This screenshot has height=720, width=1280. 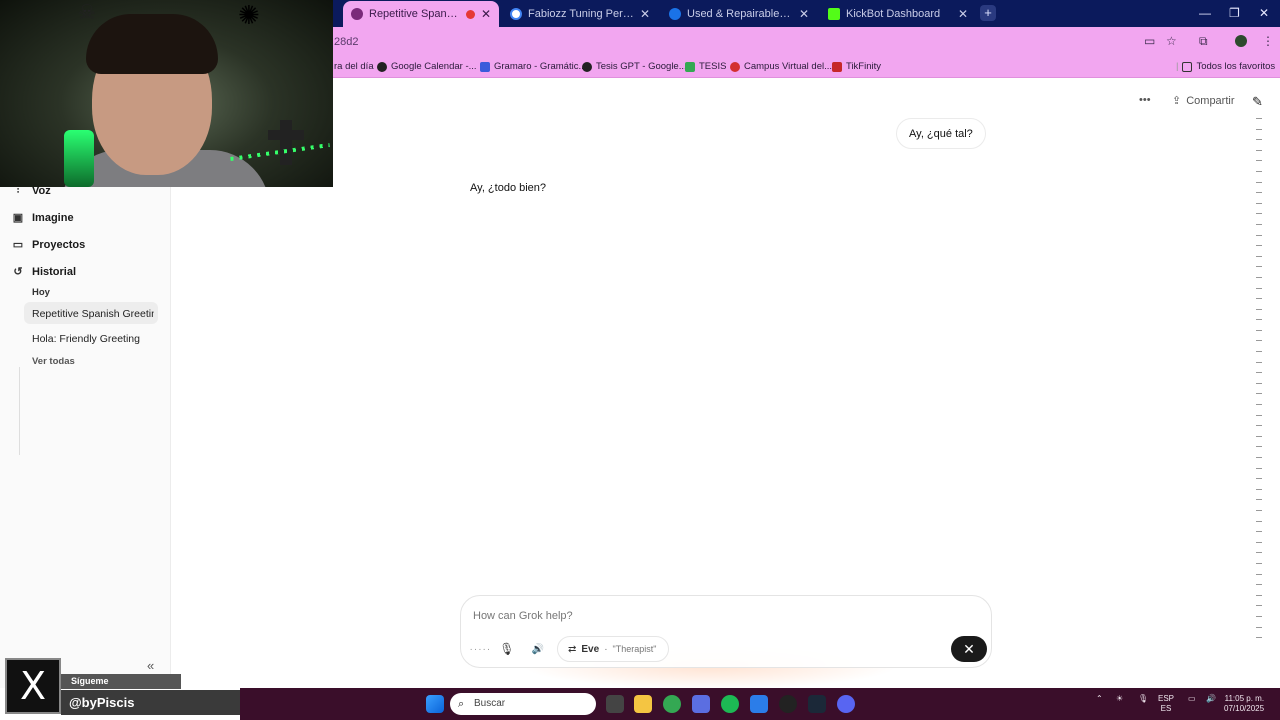 I want to click on history-item: Hola: Friendly Greeting, so click(x=86, y=339).